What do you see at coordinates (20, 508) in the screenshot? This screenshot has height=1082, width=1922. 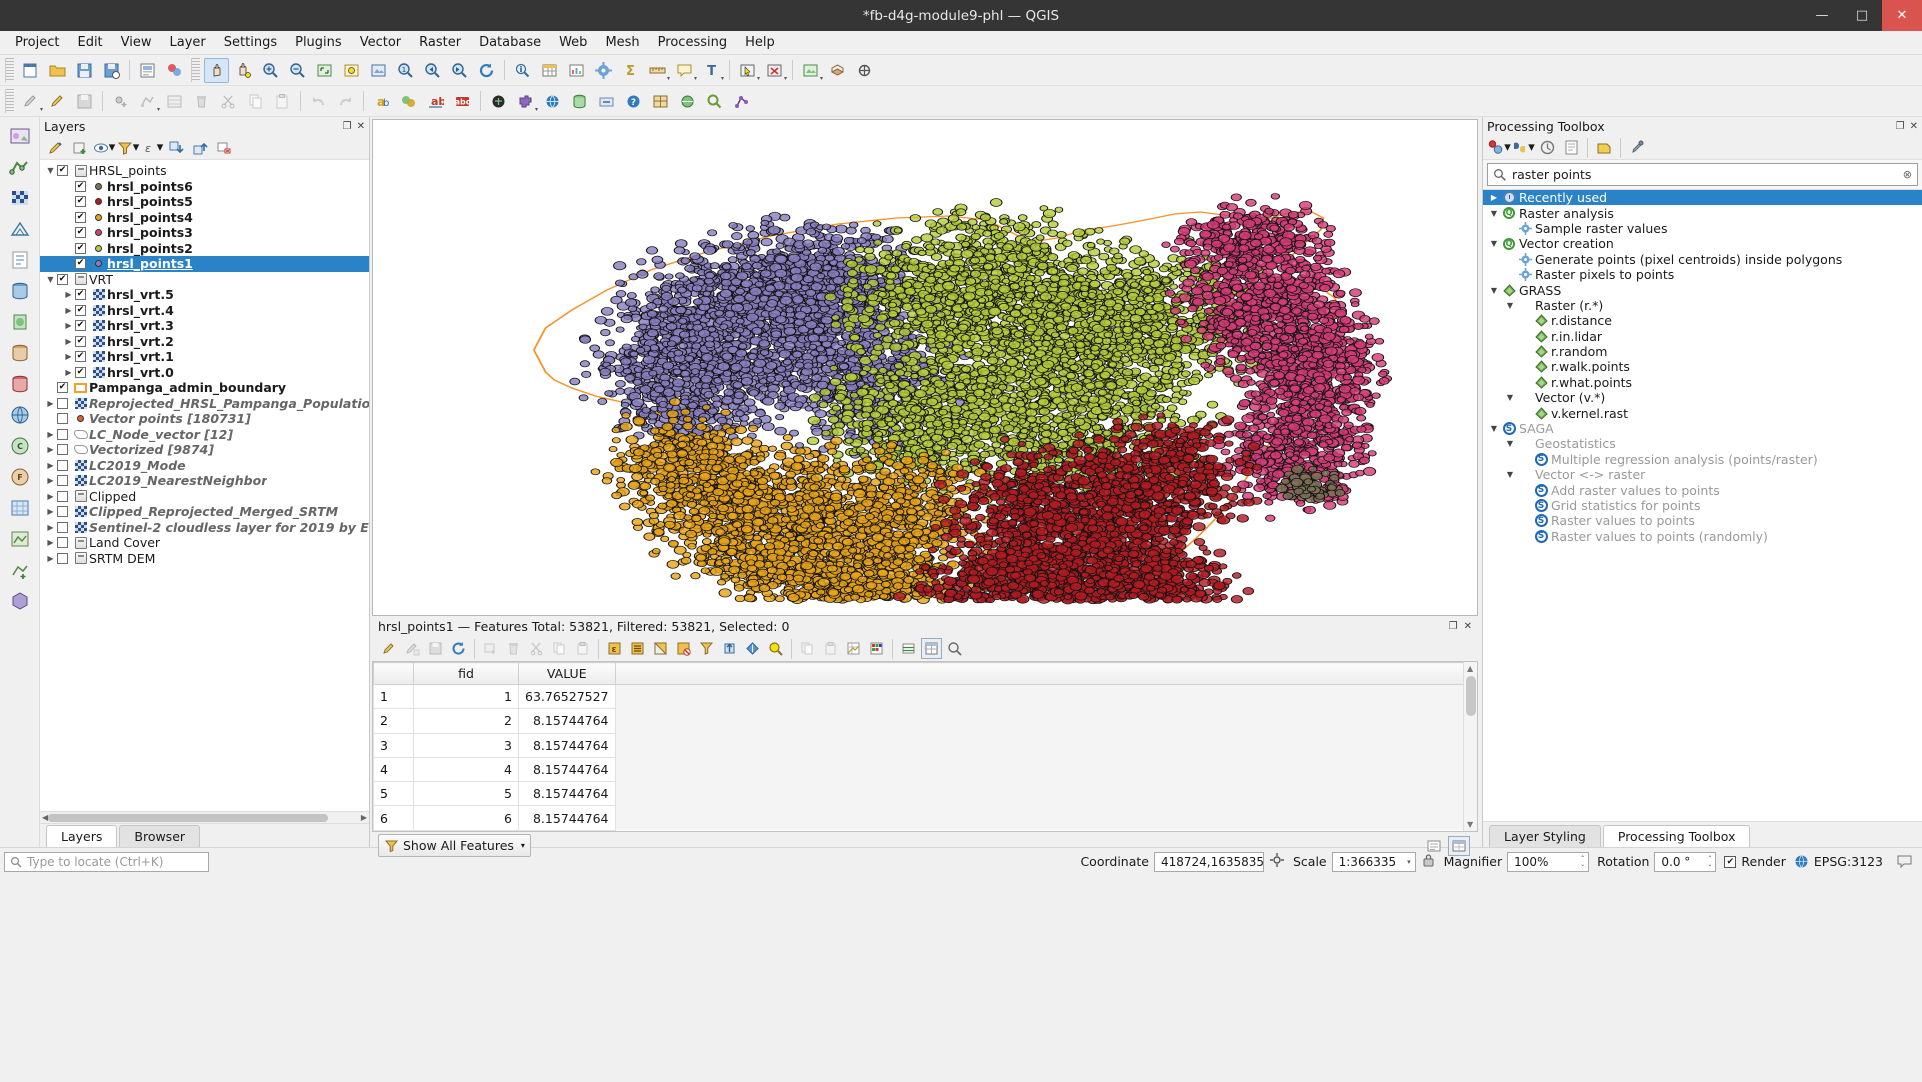 I see `add-xyz-layer-icon` at bounding box center [20, 508].